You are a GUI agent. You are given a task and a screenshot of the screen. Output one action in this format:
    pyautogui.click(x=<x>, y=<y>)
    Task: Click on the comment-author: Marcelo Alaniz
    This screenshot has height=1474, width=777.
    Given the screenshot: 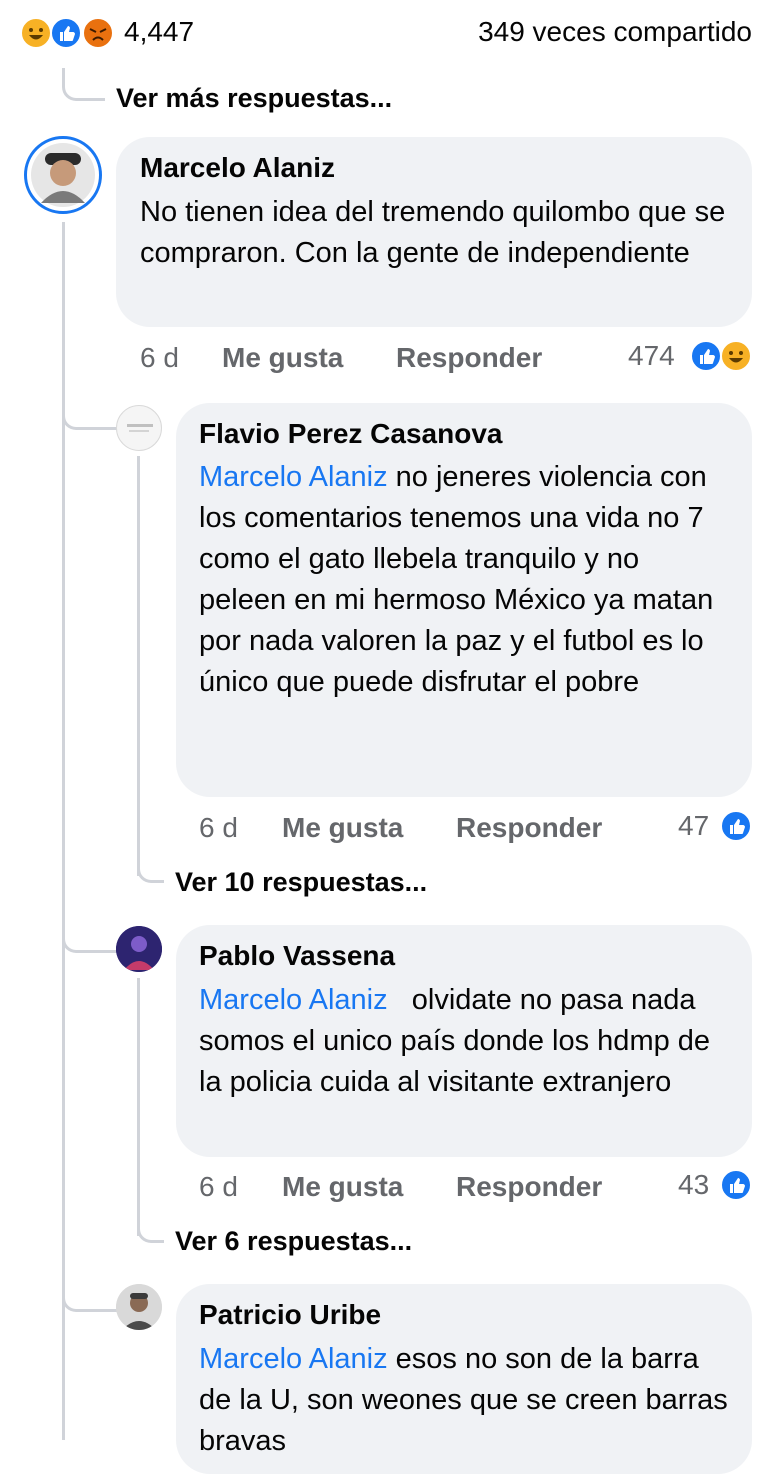 What is the action you would take?
    pyautogui.click(x=237, y=168)
    